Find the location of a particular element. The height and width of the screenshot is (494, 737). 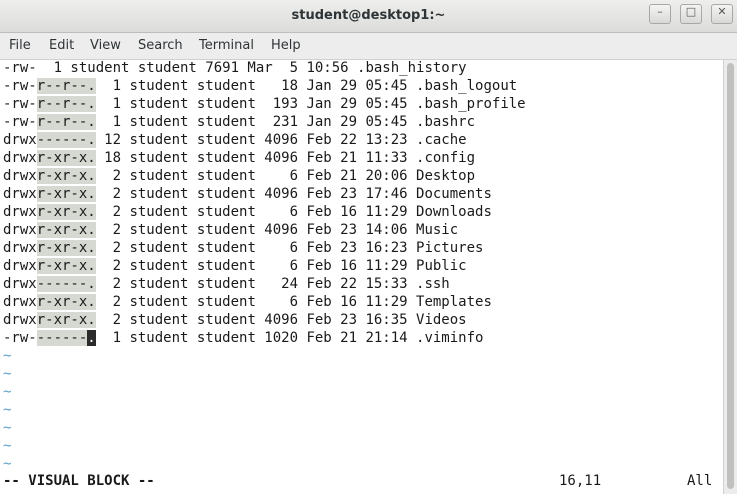

menu-edit: Edit is located at coordinates (61, 45).